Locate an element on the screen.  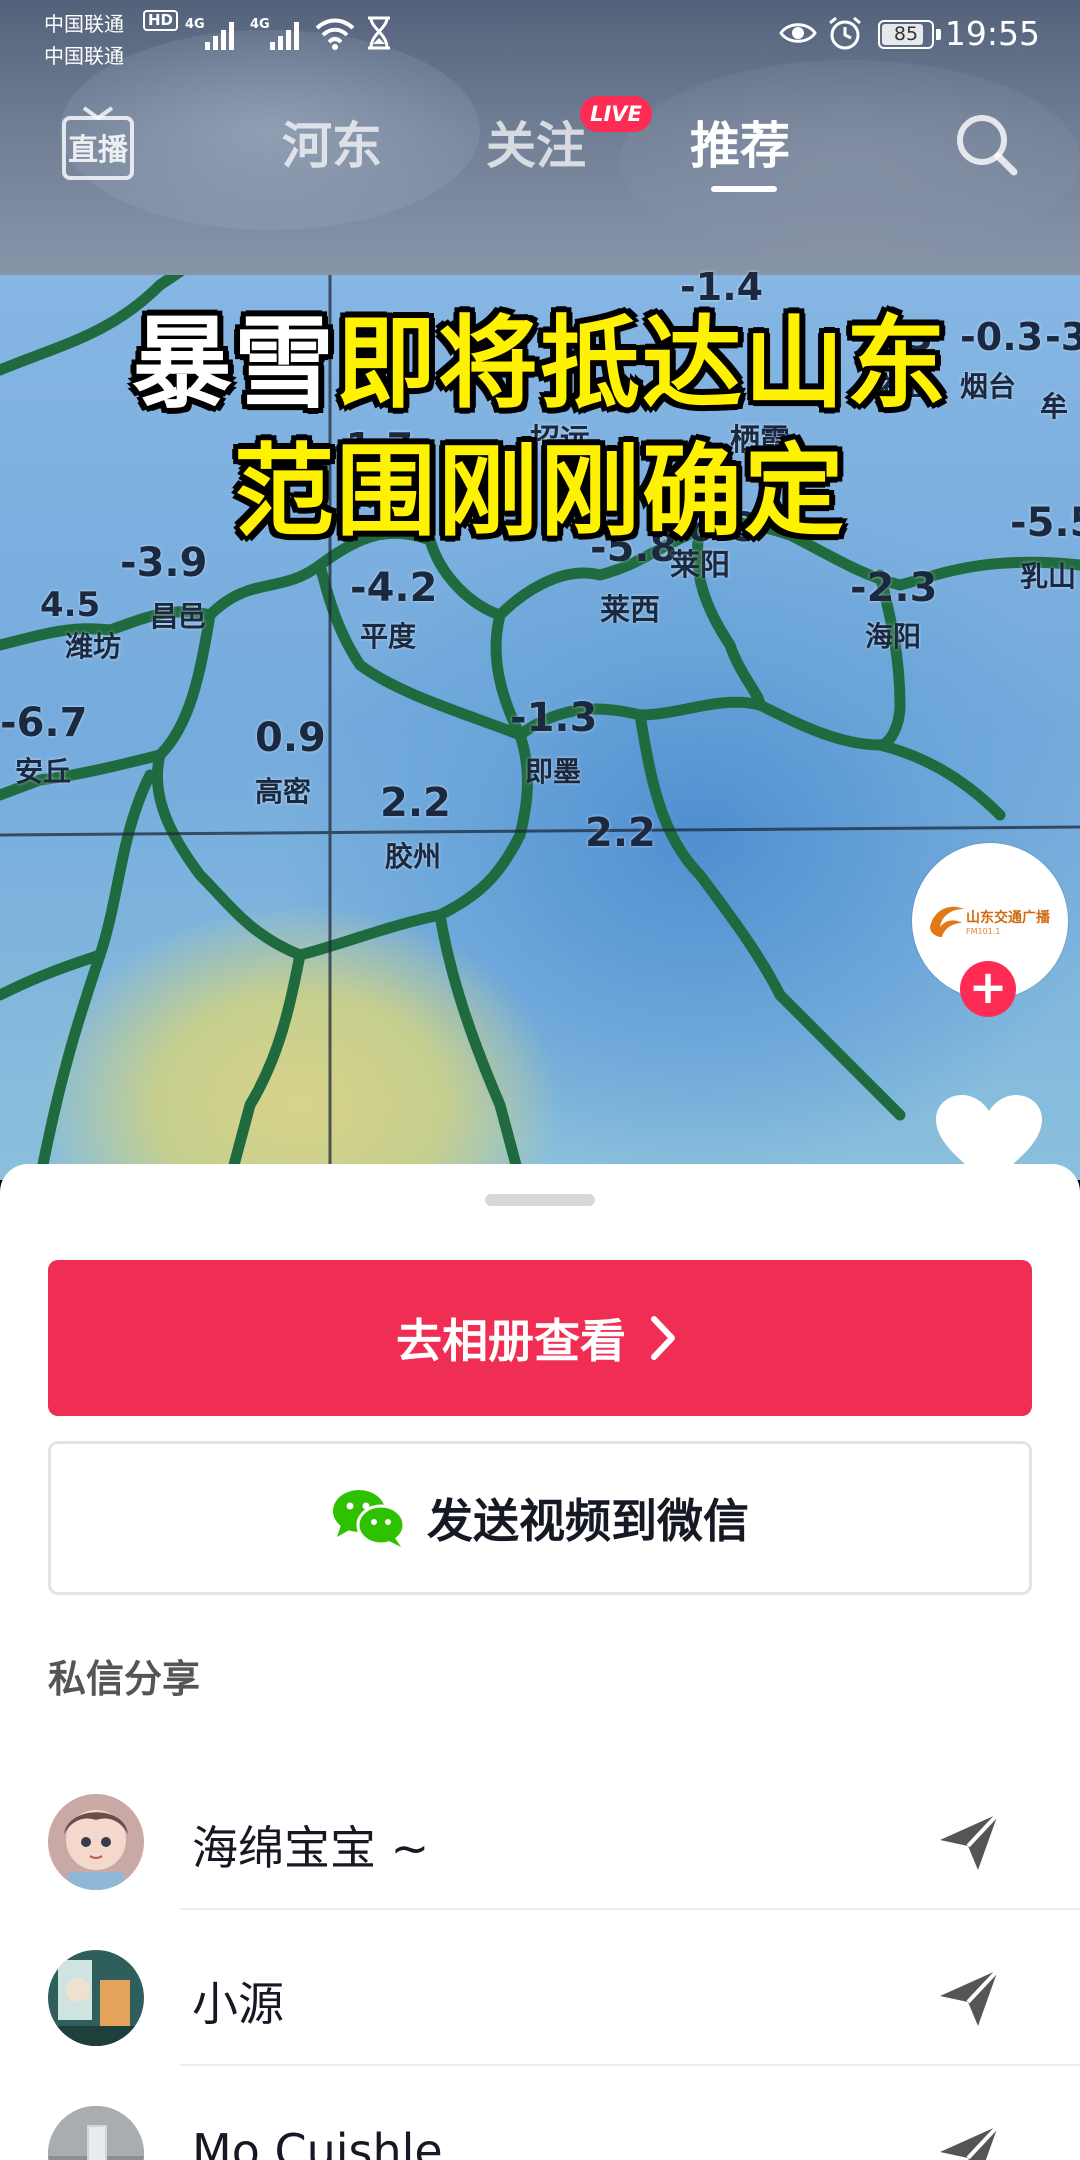
clock: 19:55 is located at coordinates (992, 33).